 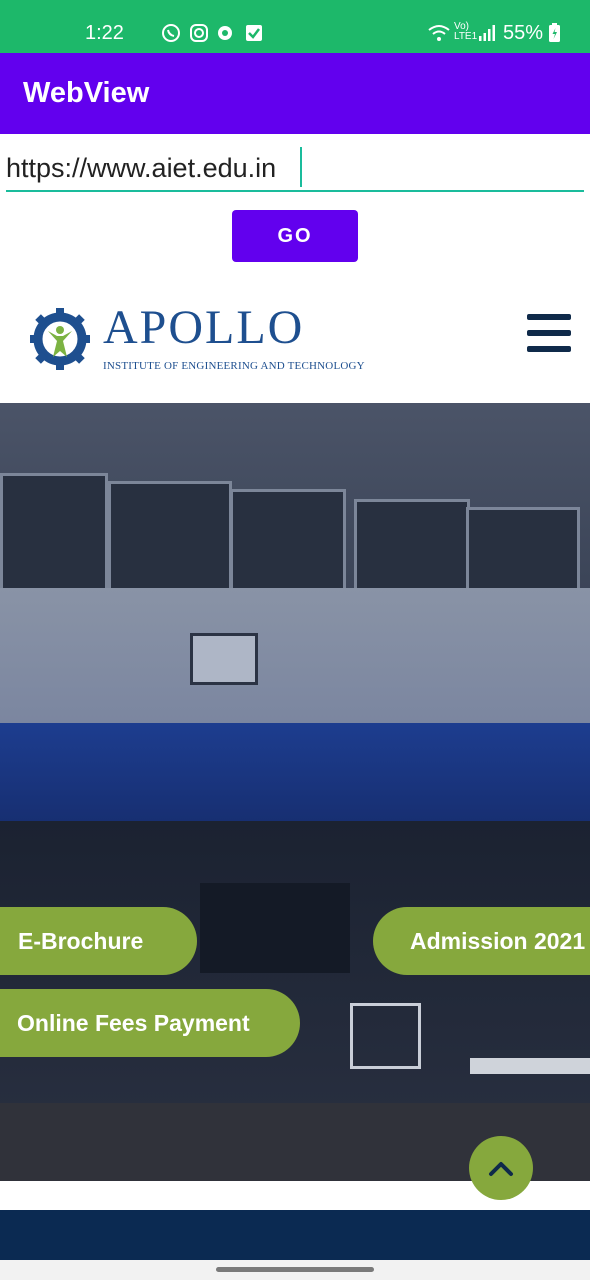 I want to click on e-brochure-button: E-Brochure, so click(x=98, y=941).